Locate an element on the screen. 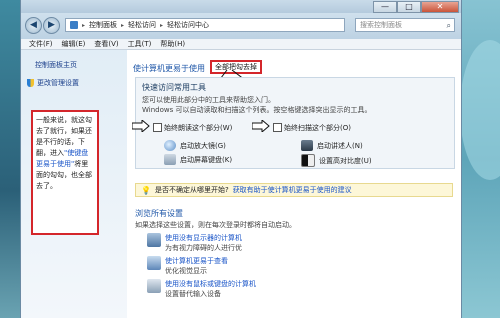  tip-link: 获取有助于使计算机更易于使用的建议 is located at coordinates (292, 190).